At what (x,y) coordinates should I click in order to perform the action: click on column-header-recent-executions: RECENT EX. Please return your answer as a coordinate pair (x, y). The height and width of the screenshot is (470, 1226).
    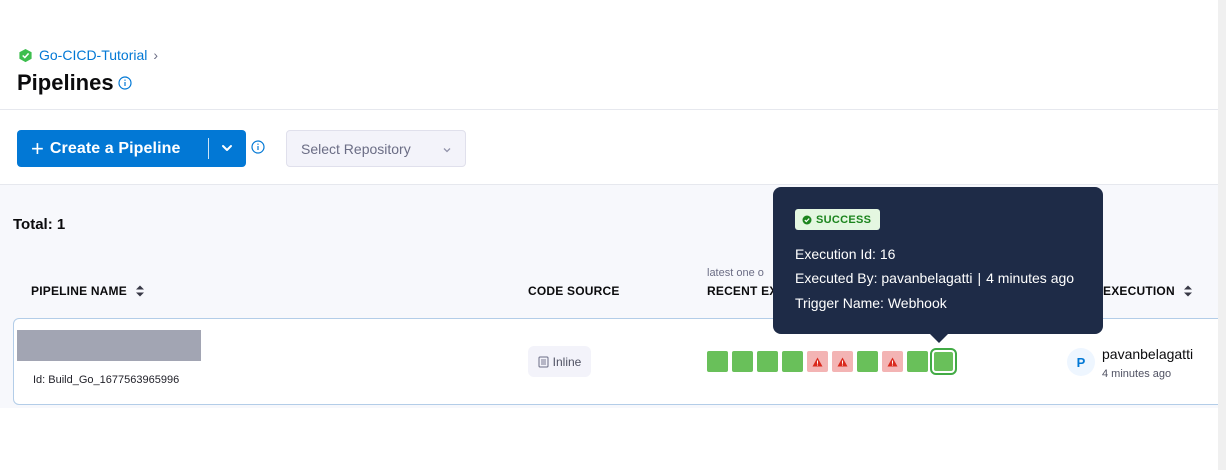
    Looking at the image, I should click on (742, 291).